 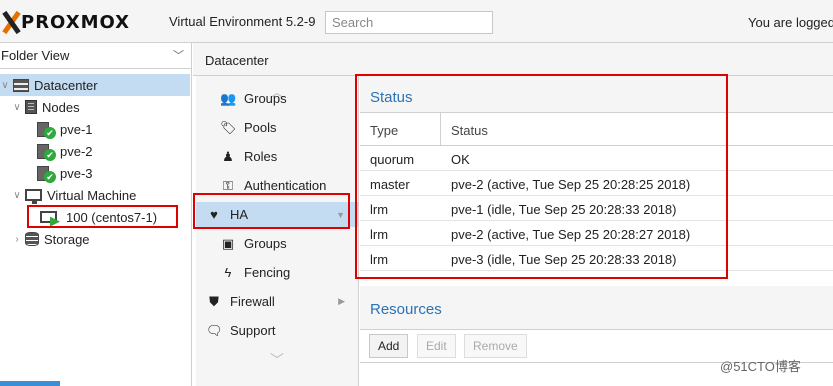 I want to click on logo-text: PROXMOX, so click(x=76, y=22).